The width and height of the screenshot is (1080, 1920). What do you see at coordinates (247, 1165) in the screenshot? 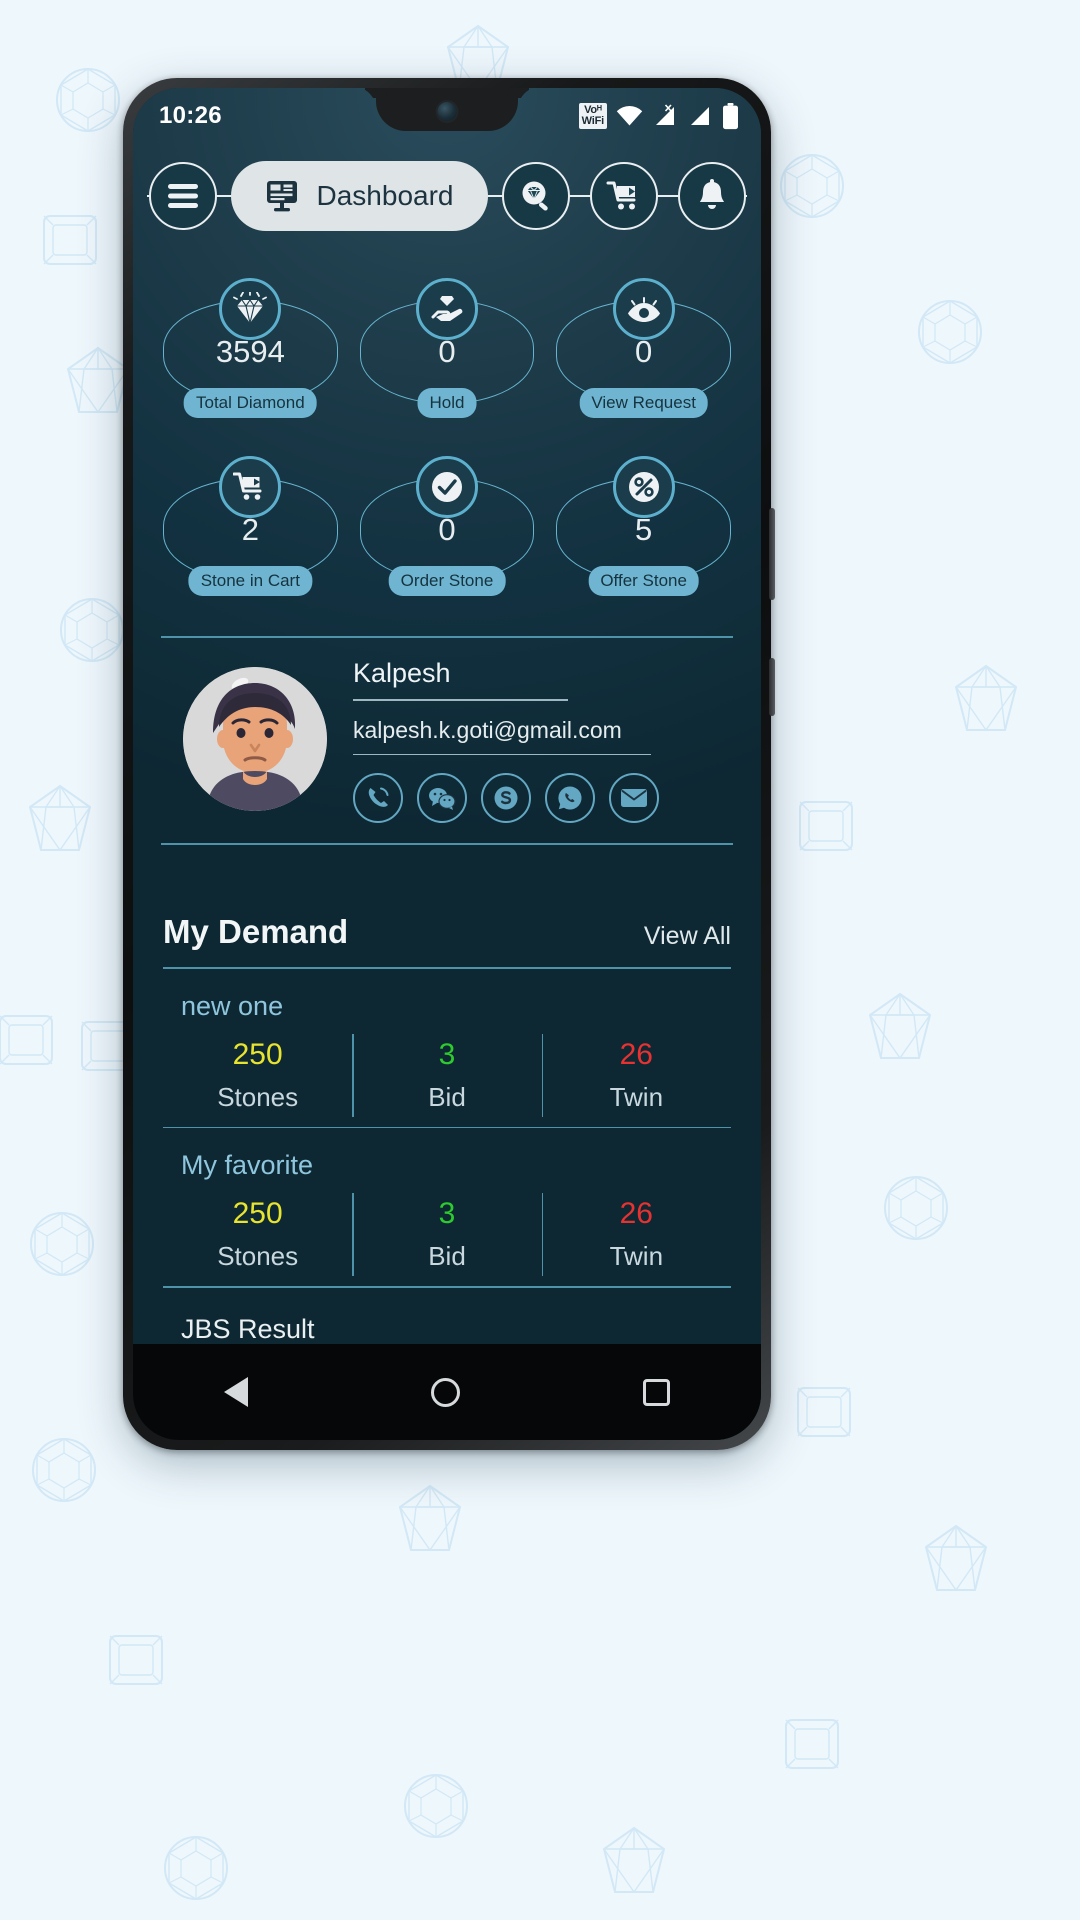
I see `demand-group-name: My favorite` at bounding box center [247, 1165].